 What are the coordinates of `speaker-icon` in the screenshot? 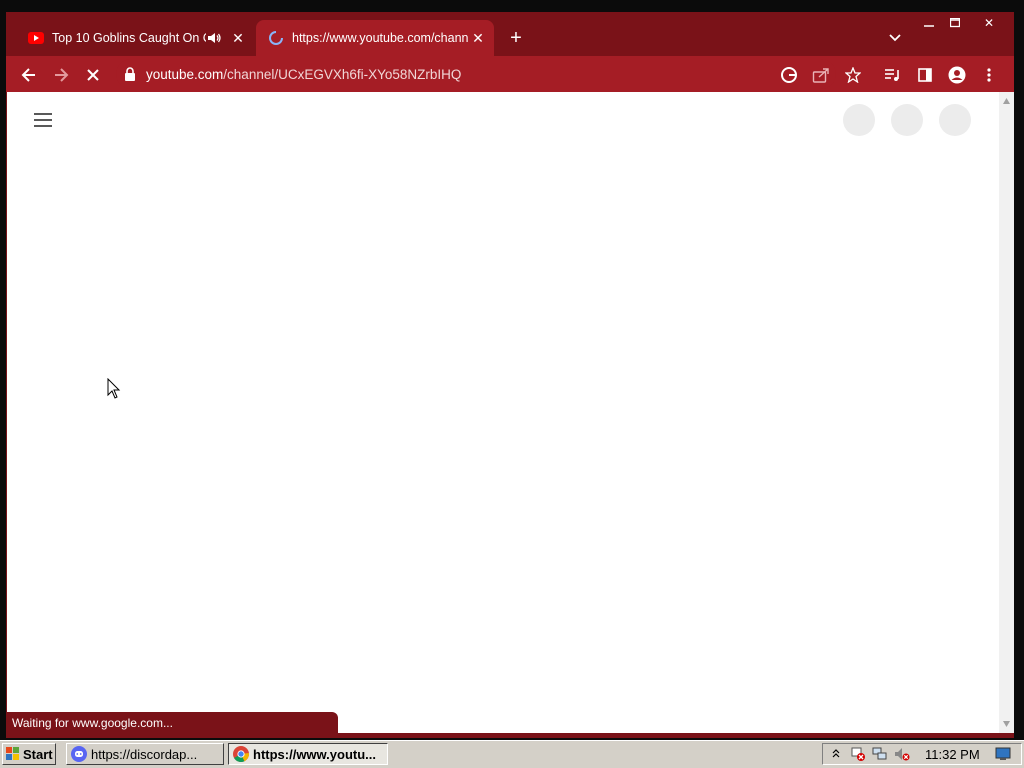 It's located at (214, 38).